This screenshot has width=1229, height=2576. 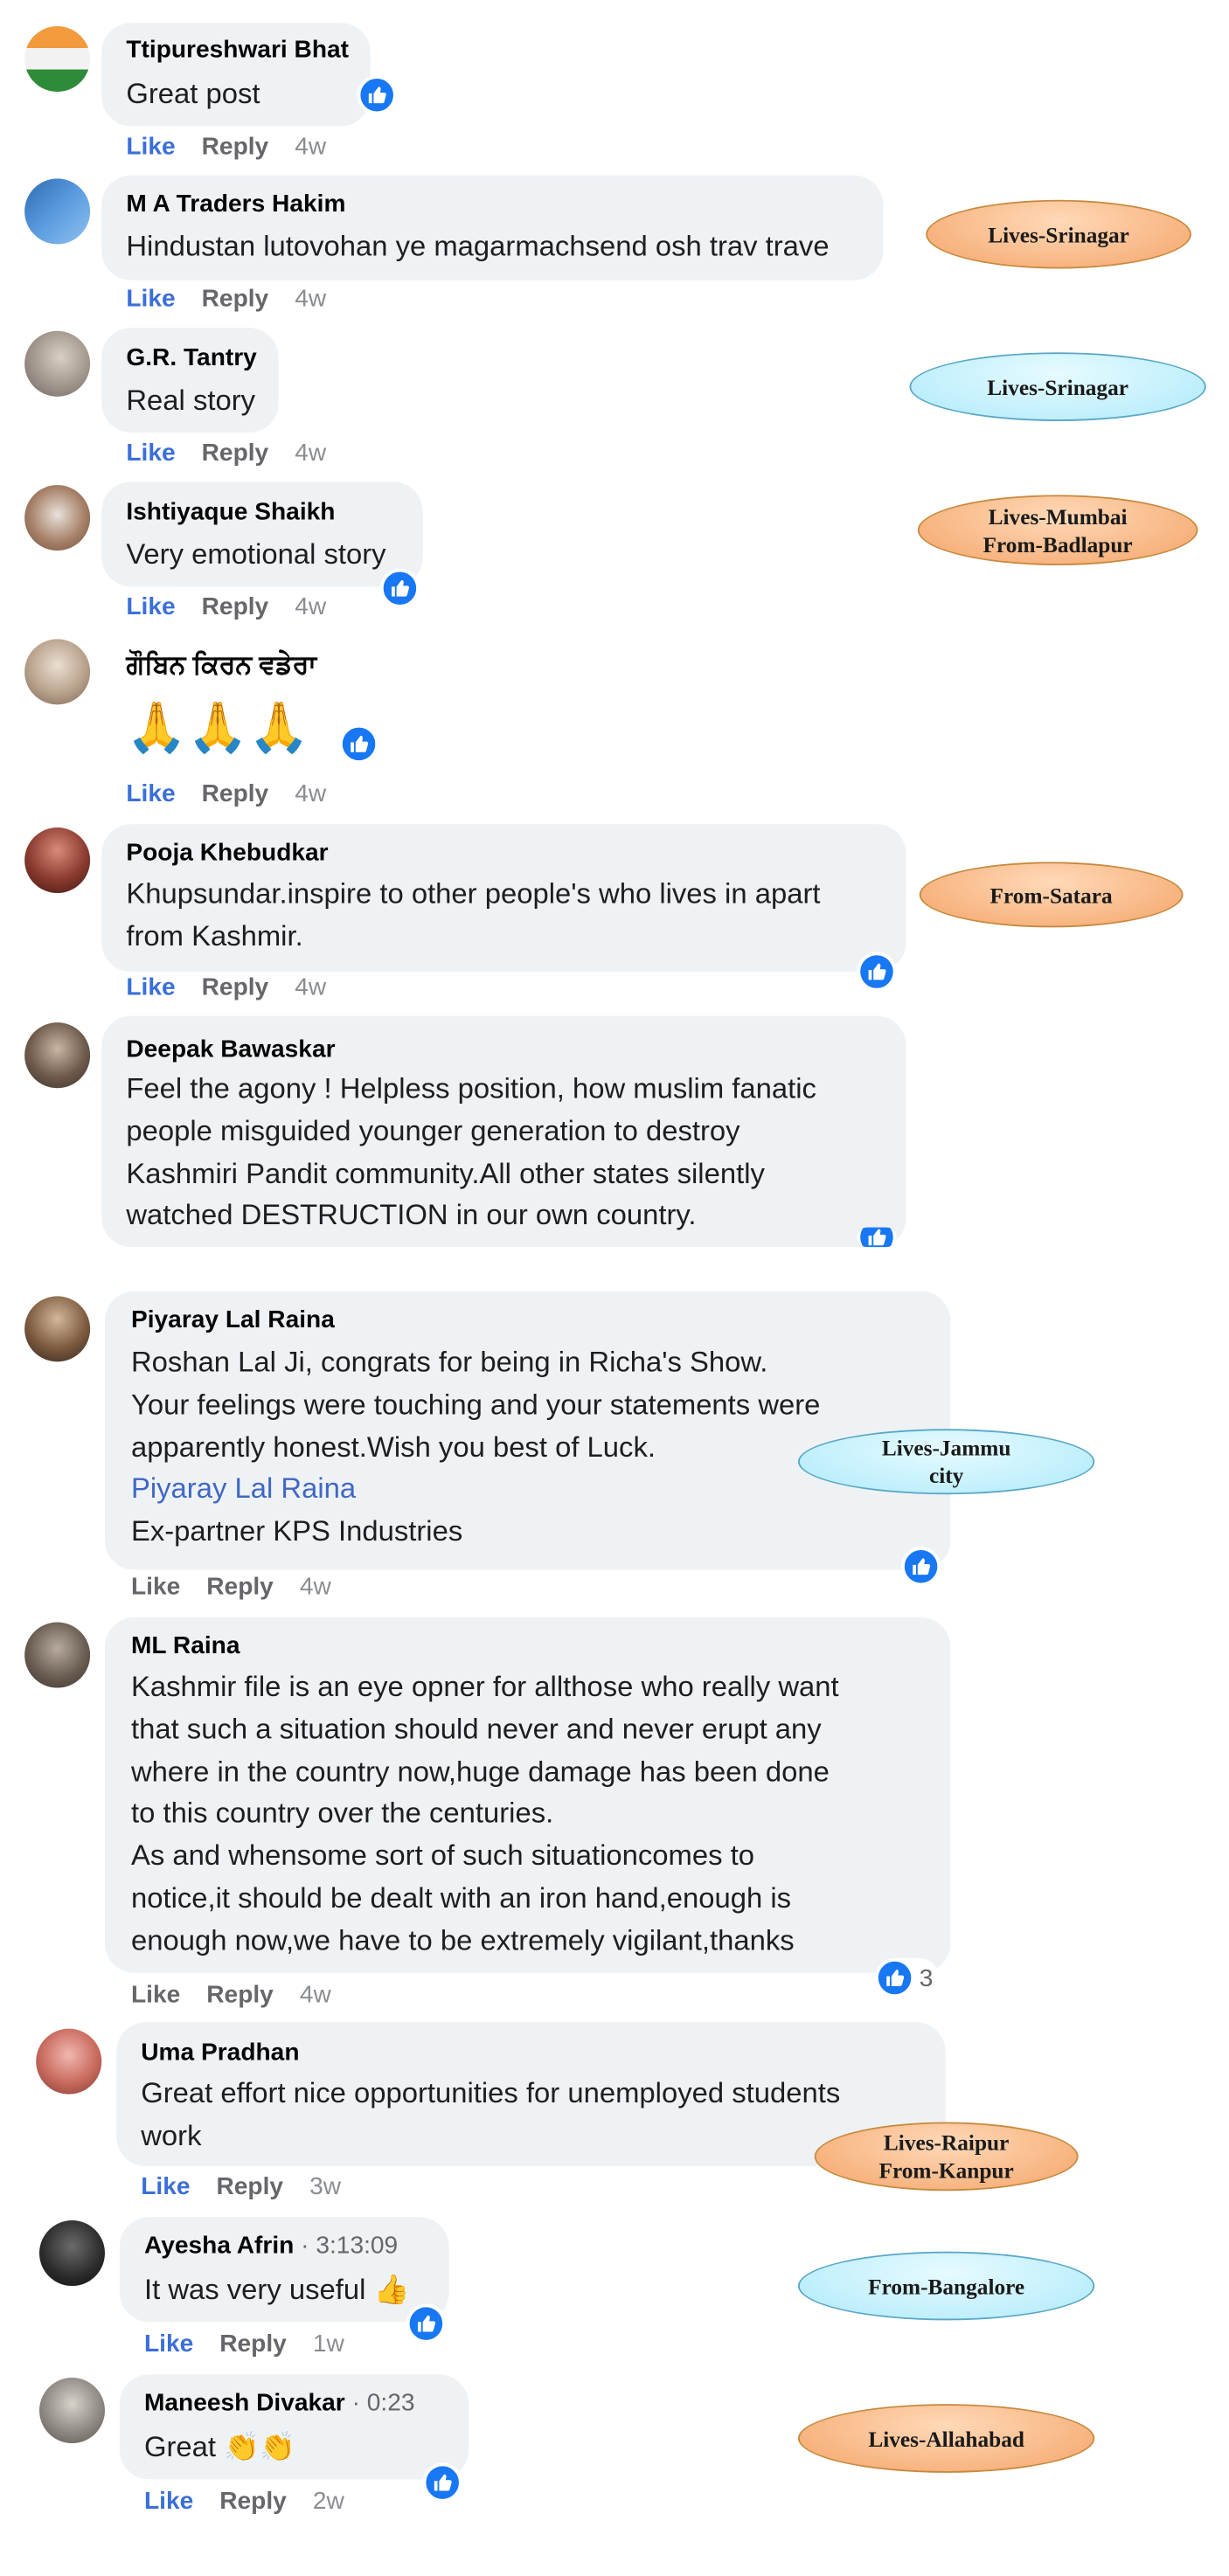 What do you see at coordinates (230, 512) in the screenshot?
I see `commenter-name: Ishtiyaque Shaikh` at bounding box center [230, 512].